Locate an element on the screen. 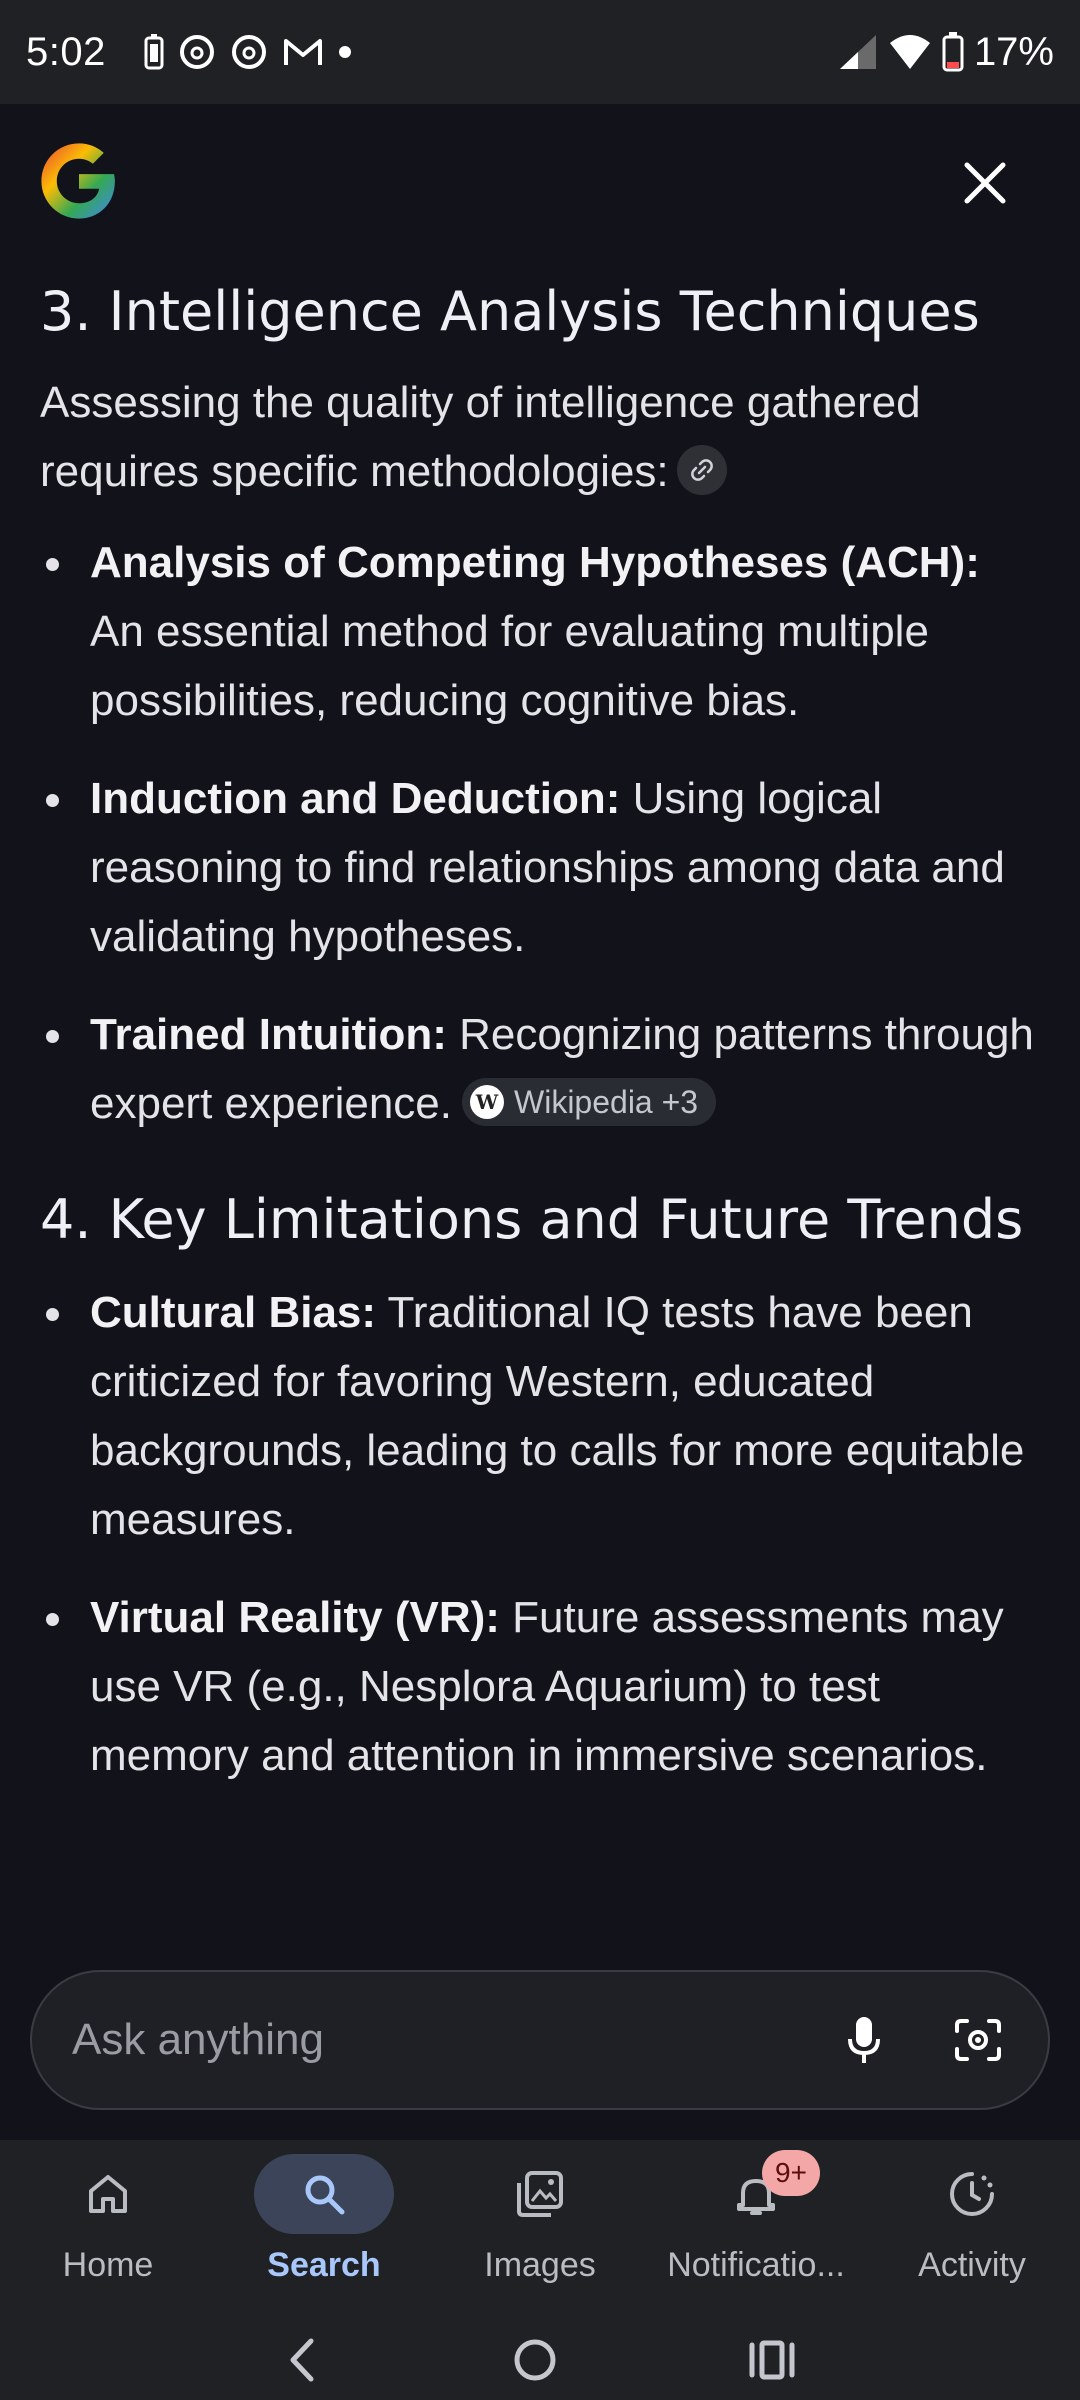  wikipedia-icon: W is located at coordinates (487, 1102).